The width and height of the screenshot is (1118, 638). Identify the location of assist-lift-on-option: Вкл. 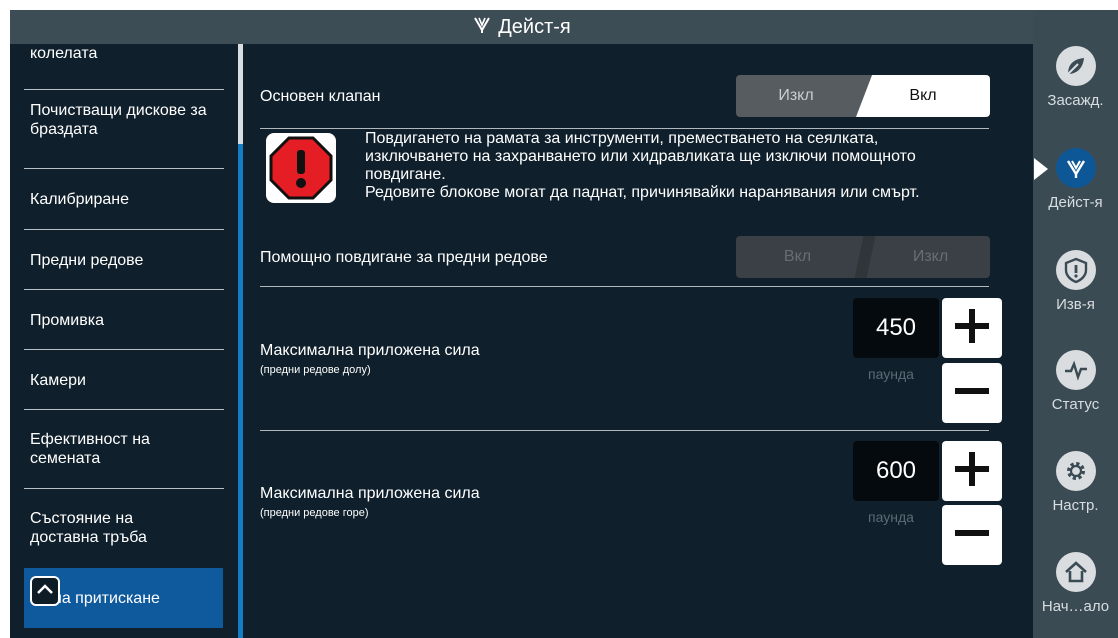
(797, 257).